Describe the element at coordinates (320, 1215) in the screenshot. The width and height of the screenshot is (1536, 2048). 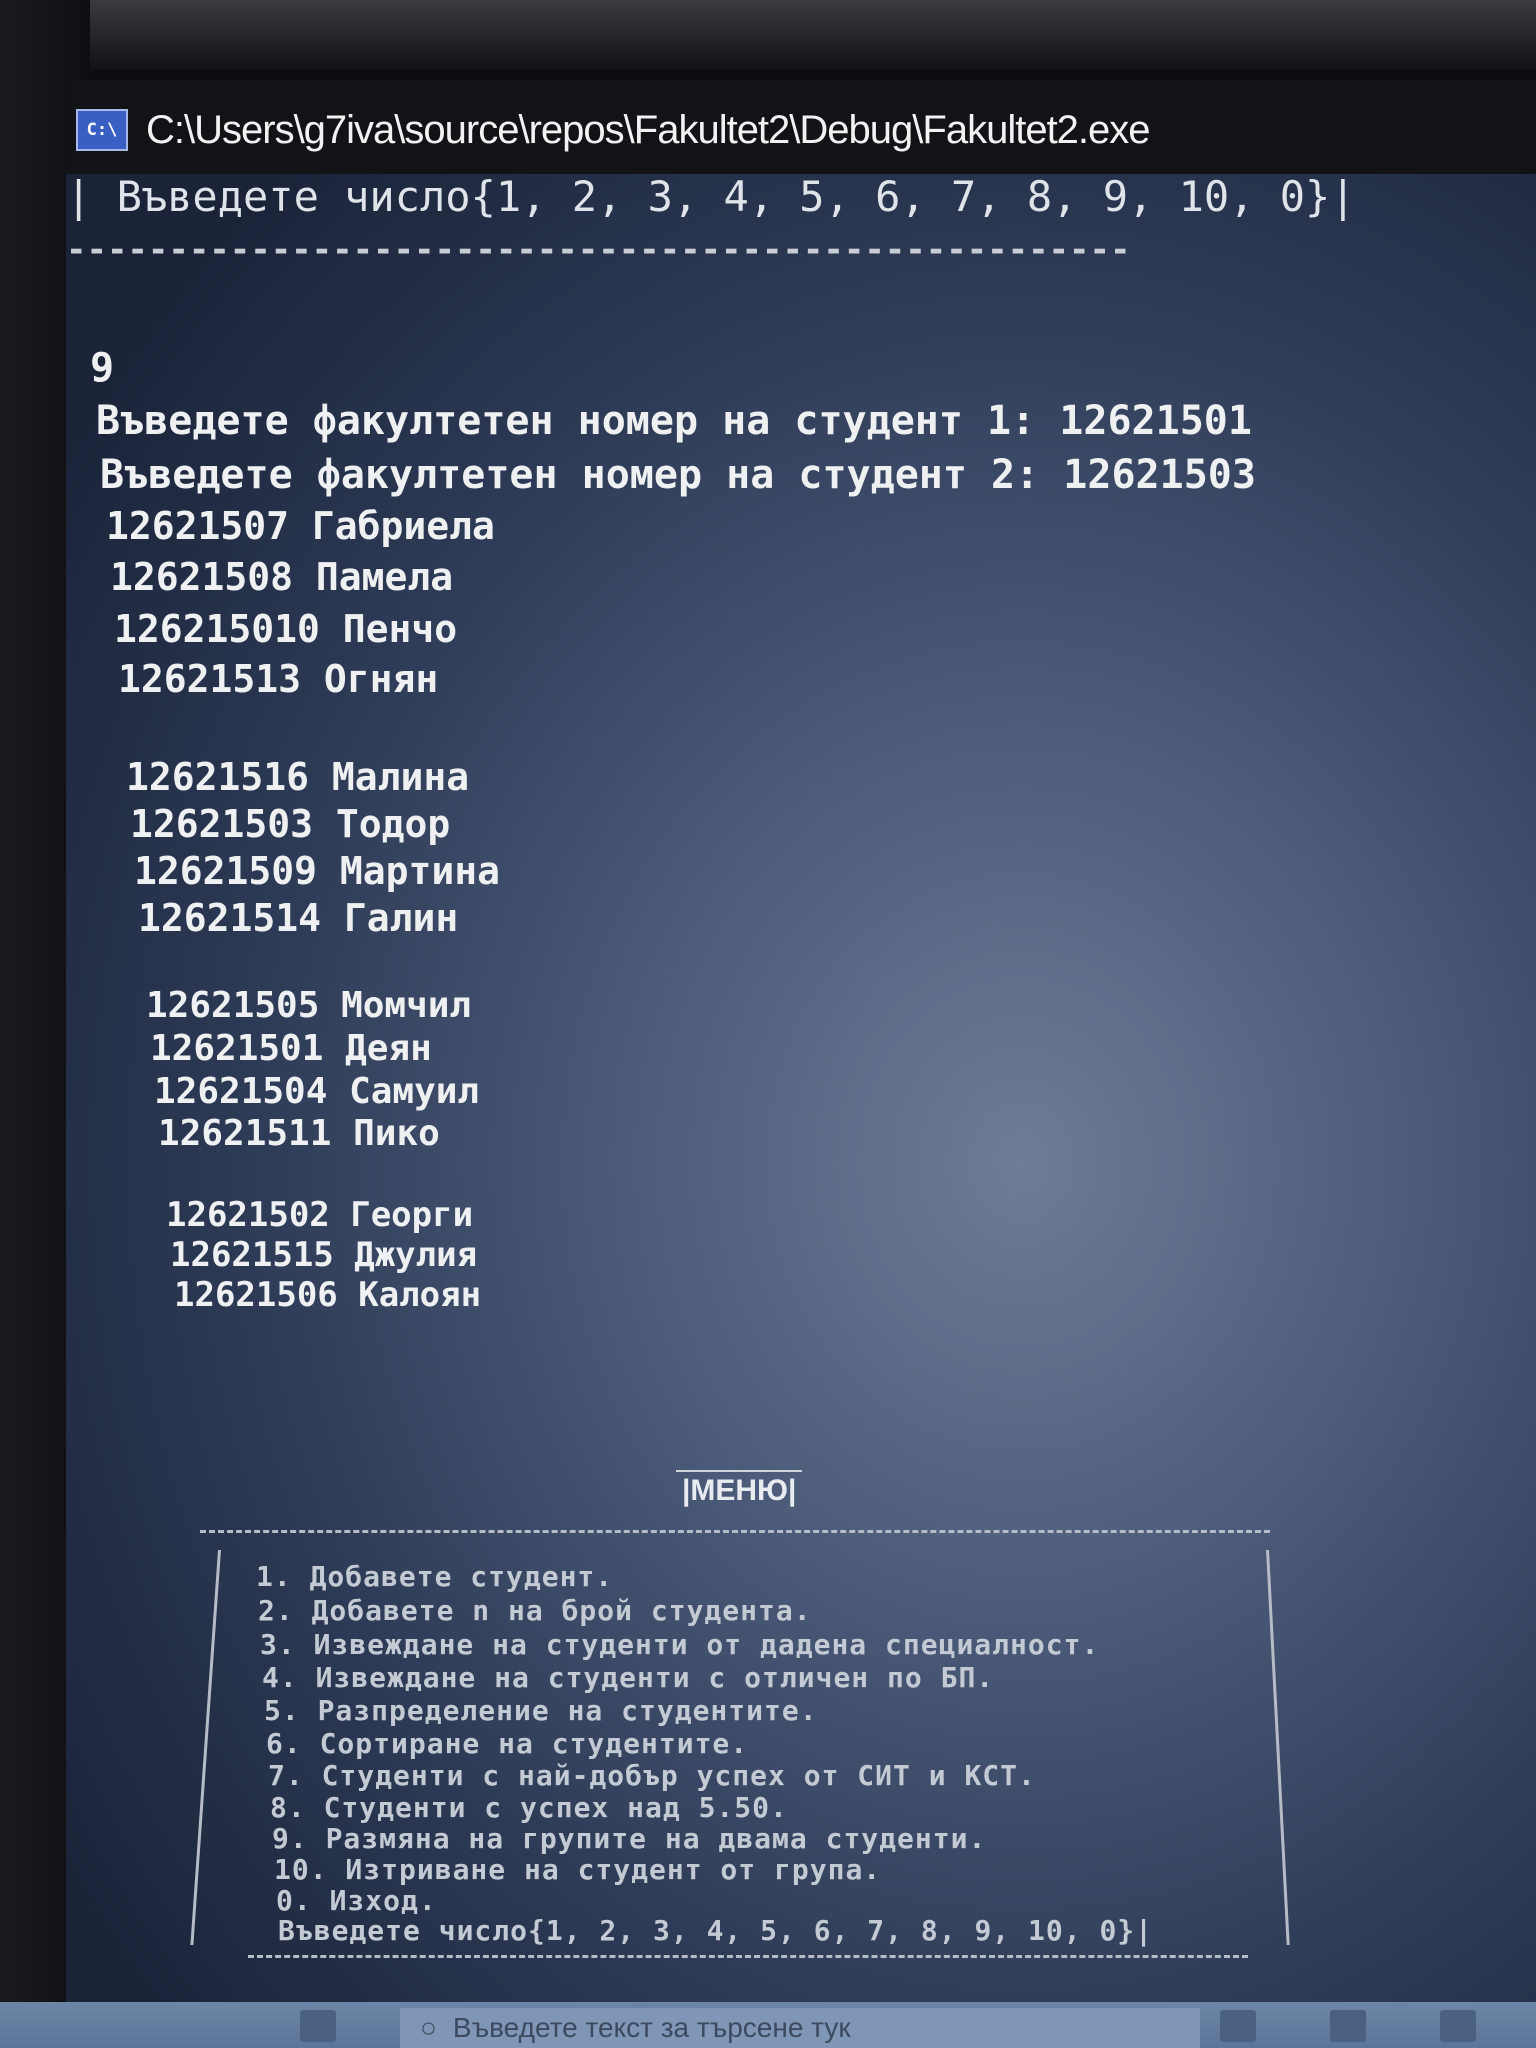
I see `student-line: 12621502 Георги` at that location.